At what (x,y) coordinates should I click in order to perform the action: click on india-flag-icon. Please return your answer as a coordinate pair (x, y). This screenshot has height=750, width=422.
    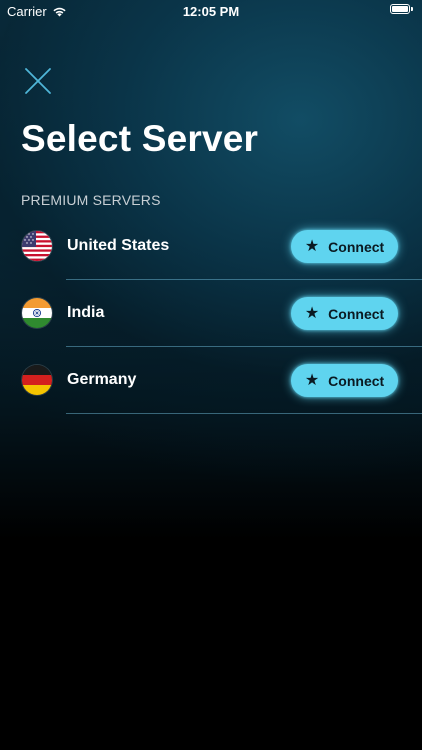
    Looking at the image, I should click on (37, 313).